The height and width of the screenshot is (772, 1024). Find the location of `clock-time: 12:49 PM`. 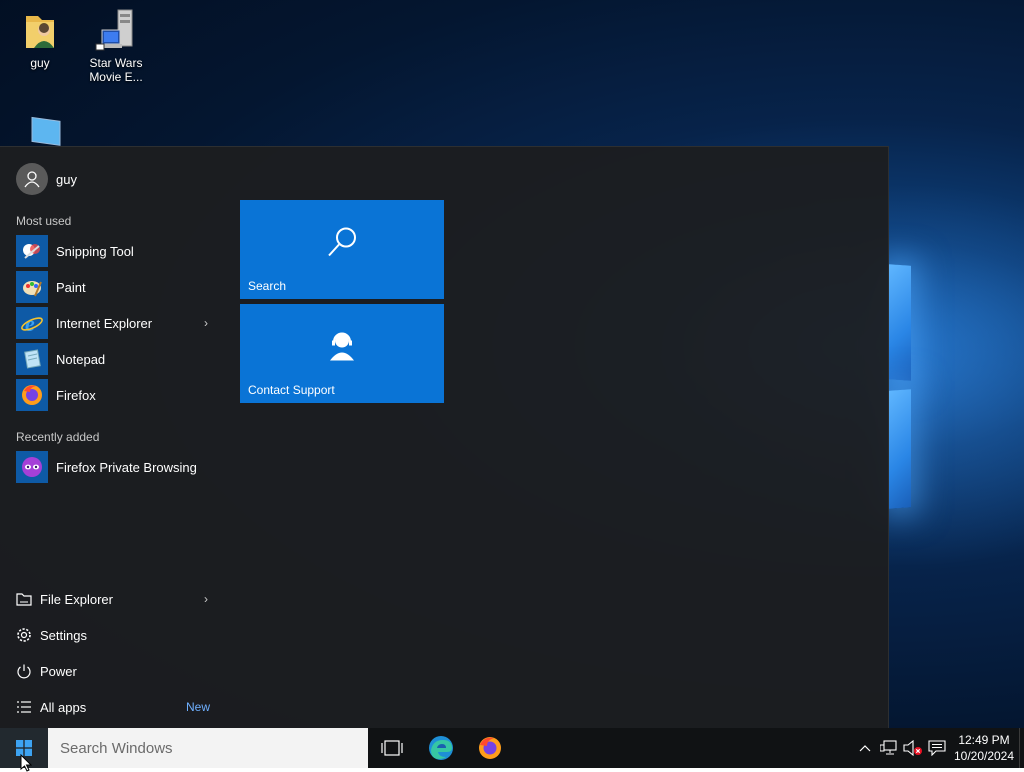

clock-time: 12:49 PM is located at coordinates (984, 740).